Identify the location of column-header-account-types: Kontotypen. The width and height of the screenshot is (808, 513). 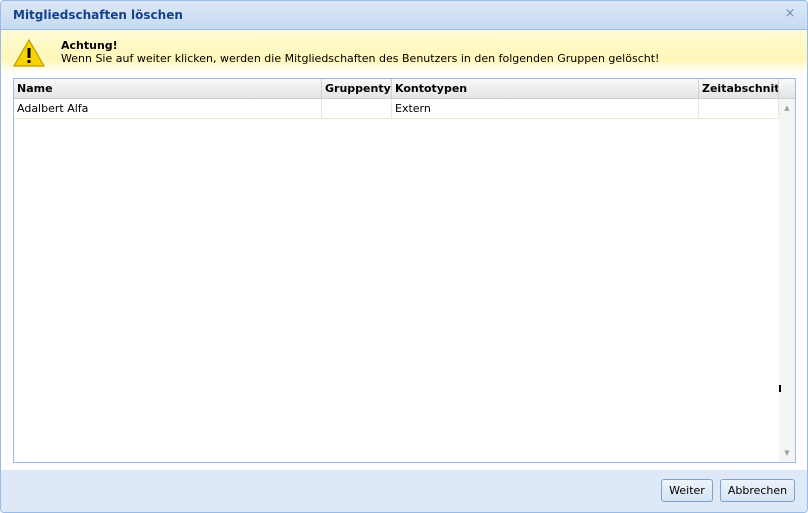
(545, 89).